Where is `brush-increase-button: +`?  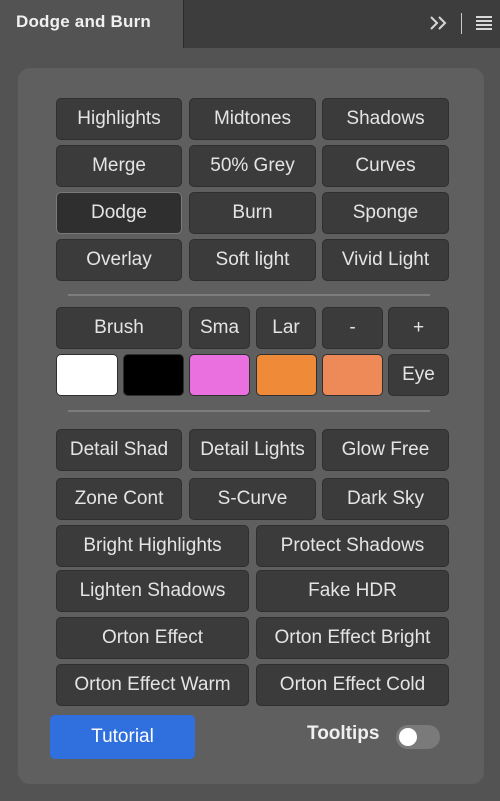 brush-increase-button: + is located at coordinates (418, 328).